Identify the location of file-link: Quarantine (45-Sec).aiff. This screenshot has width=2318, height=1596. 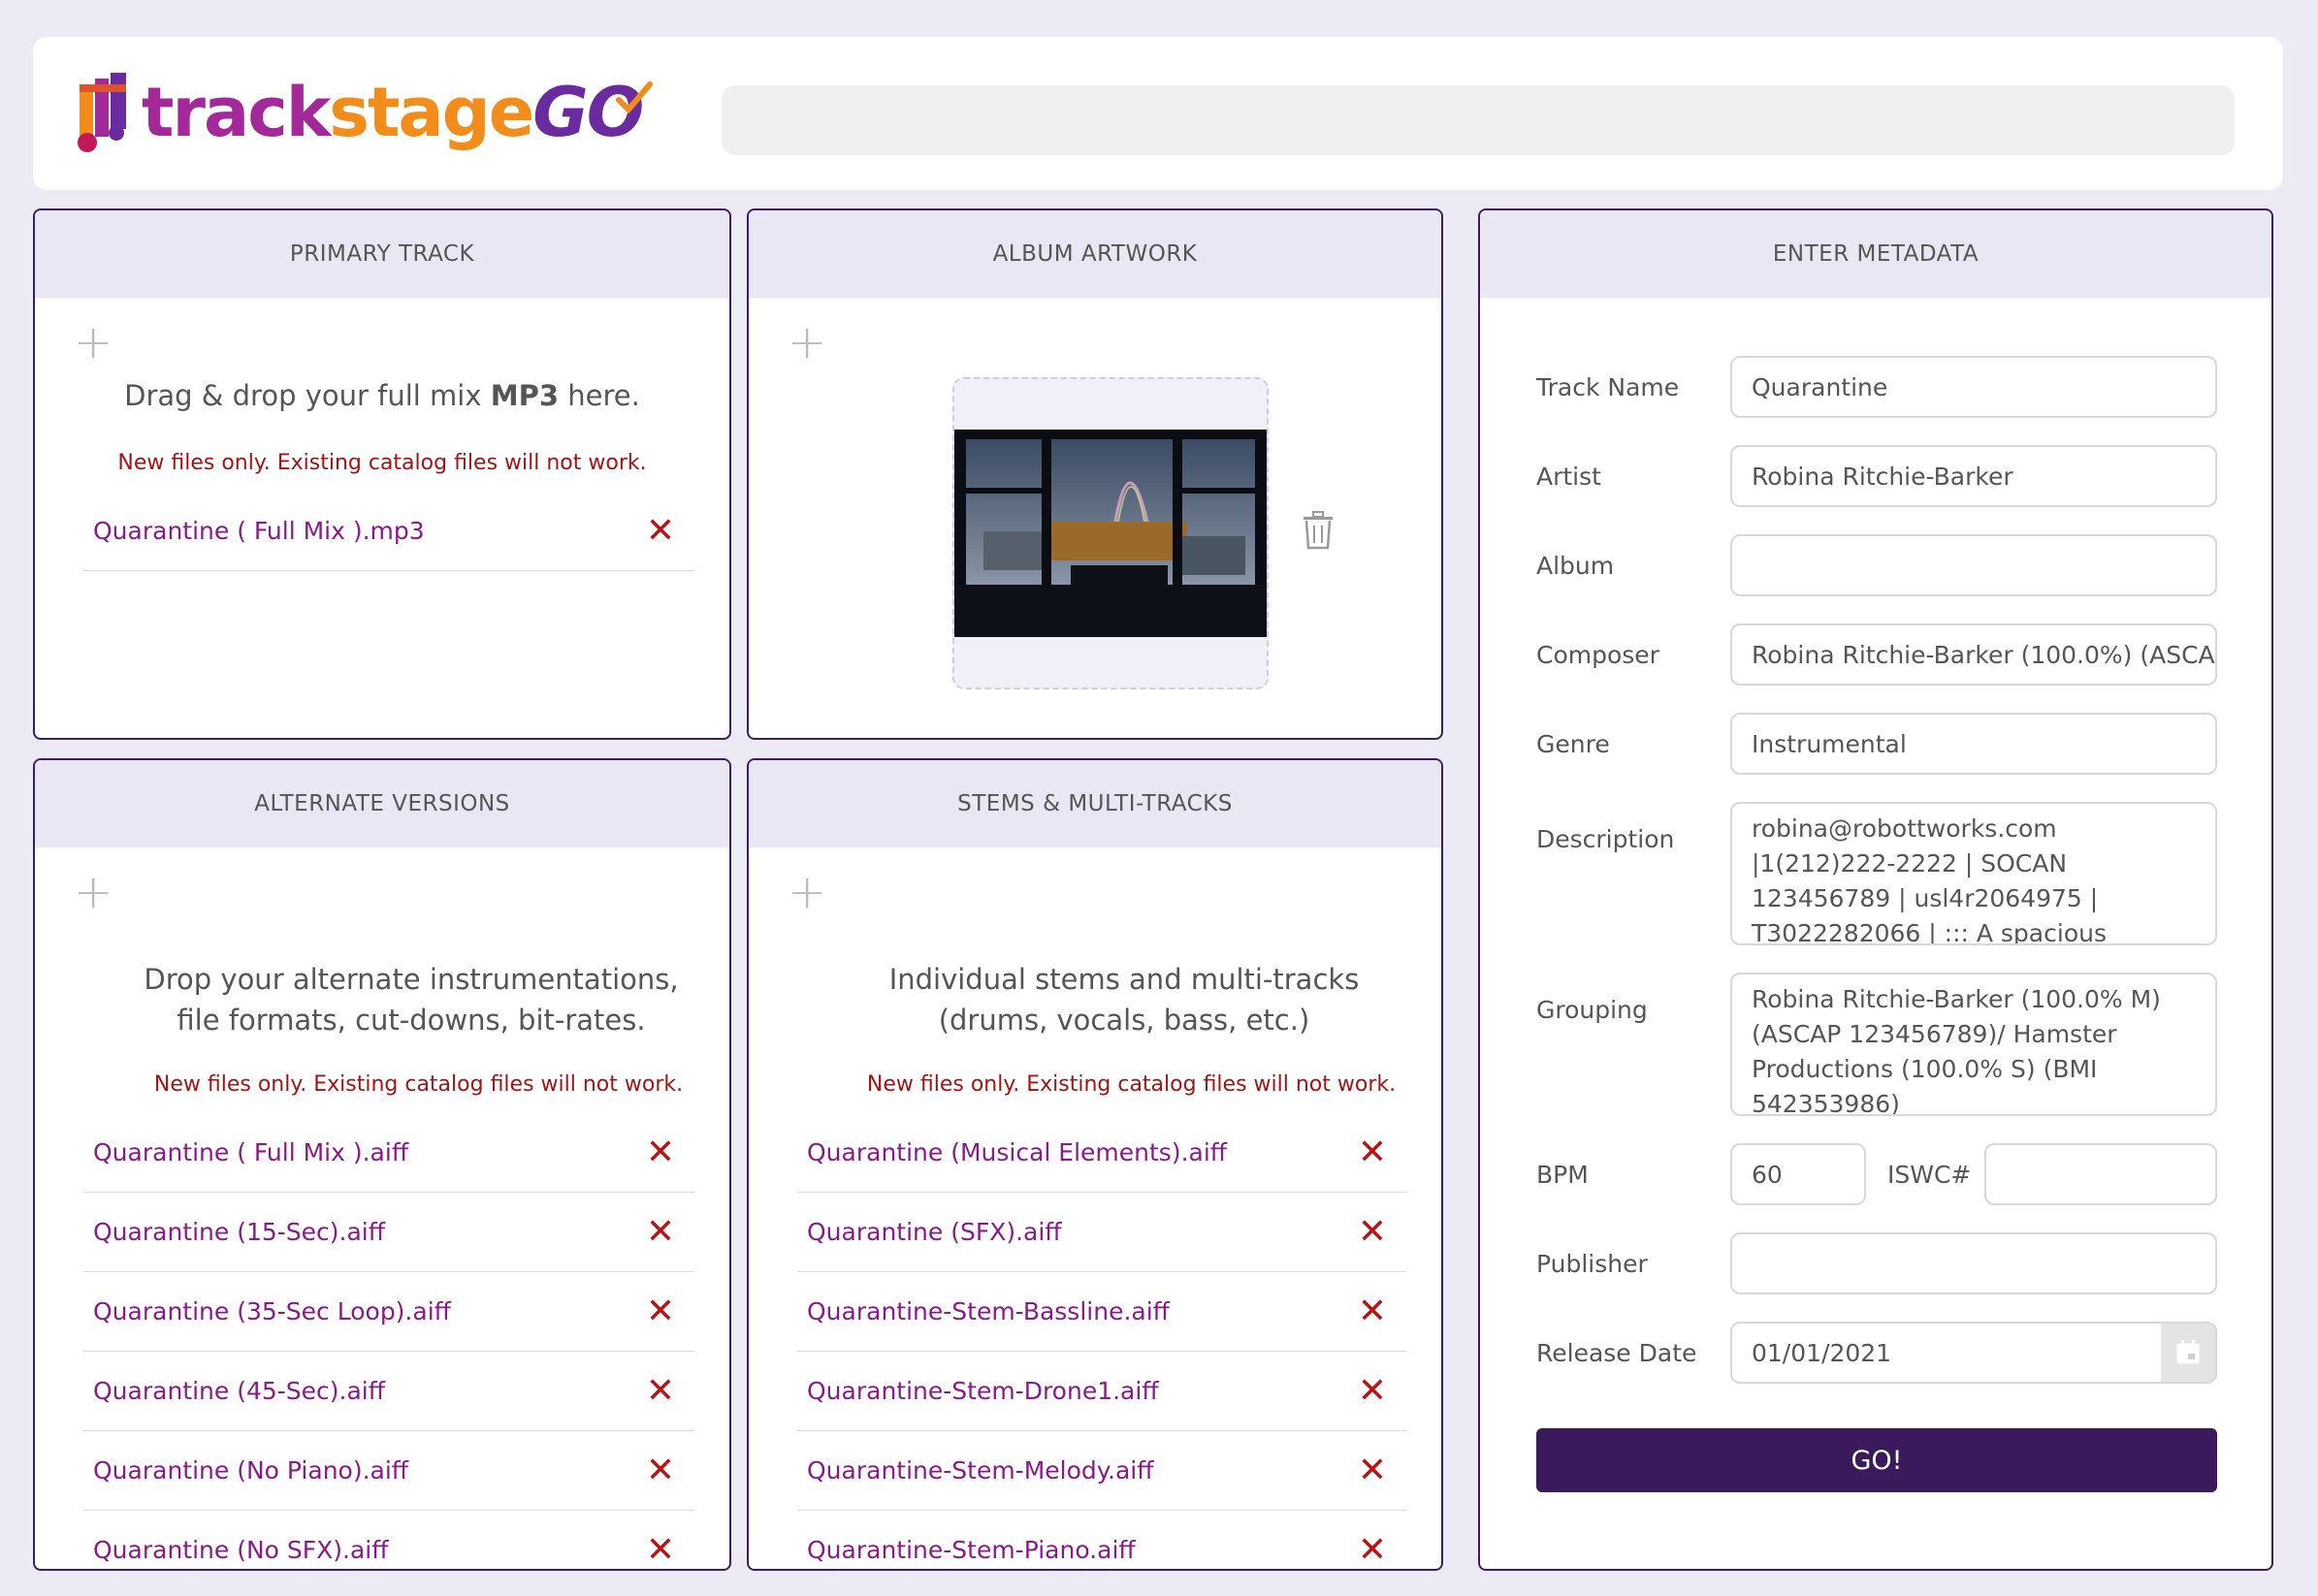
(239, 1391).